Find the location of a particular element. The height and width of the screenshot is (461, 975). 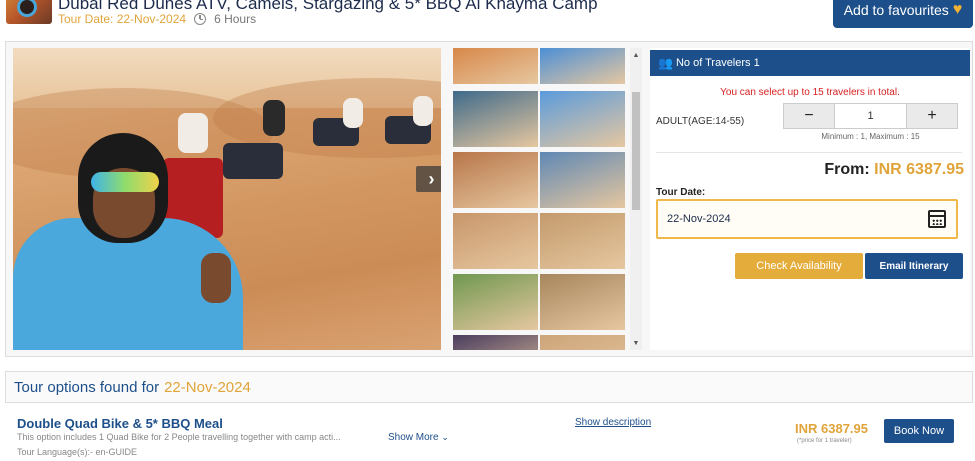

clock-icon is located at coordinates (200, 19).